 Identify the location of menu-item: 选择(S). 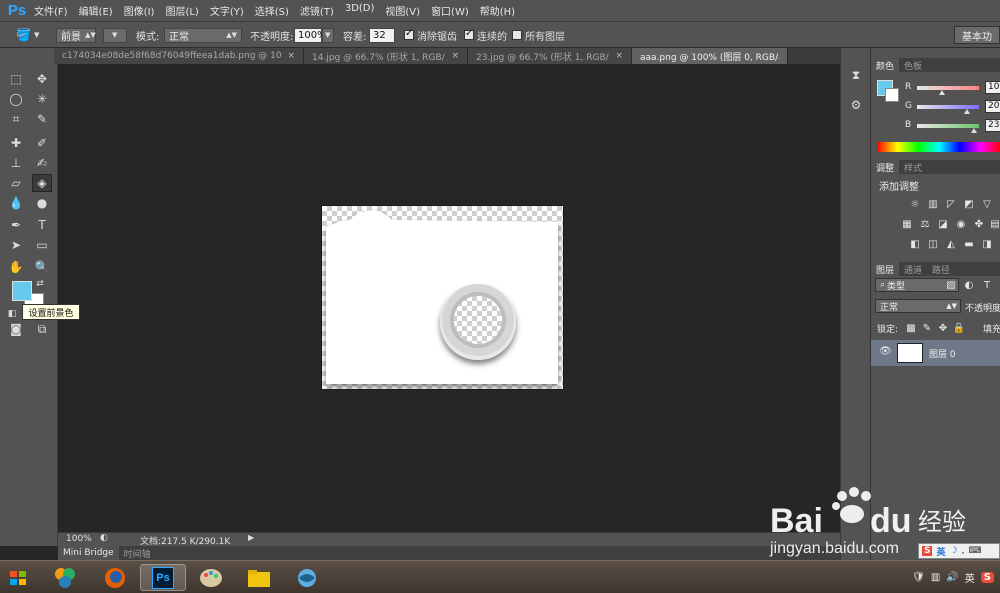
(272, 10).